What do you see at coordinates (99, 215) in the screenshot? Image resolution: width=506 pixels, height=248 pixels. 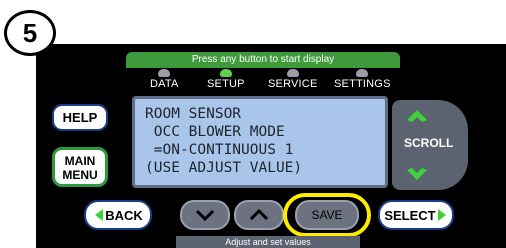 I see `triangle-left-icon` at bounding box center [99, 215].